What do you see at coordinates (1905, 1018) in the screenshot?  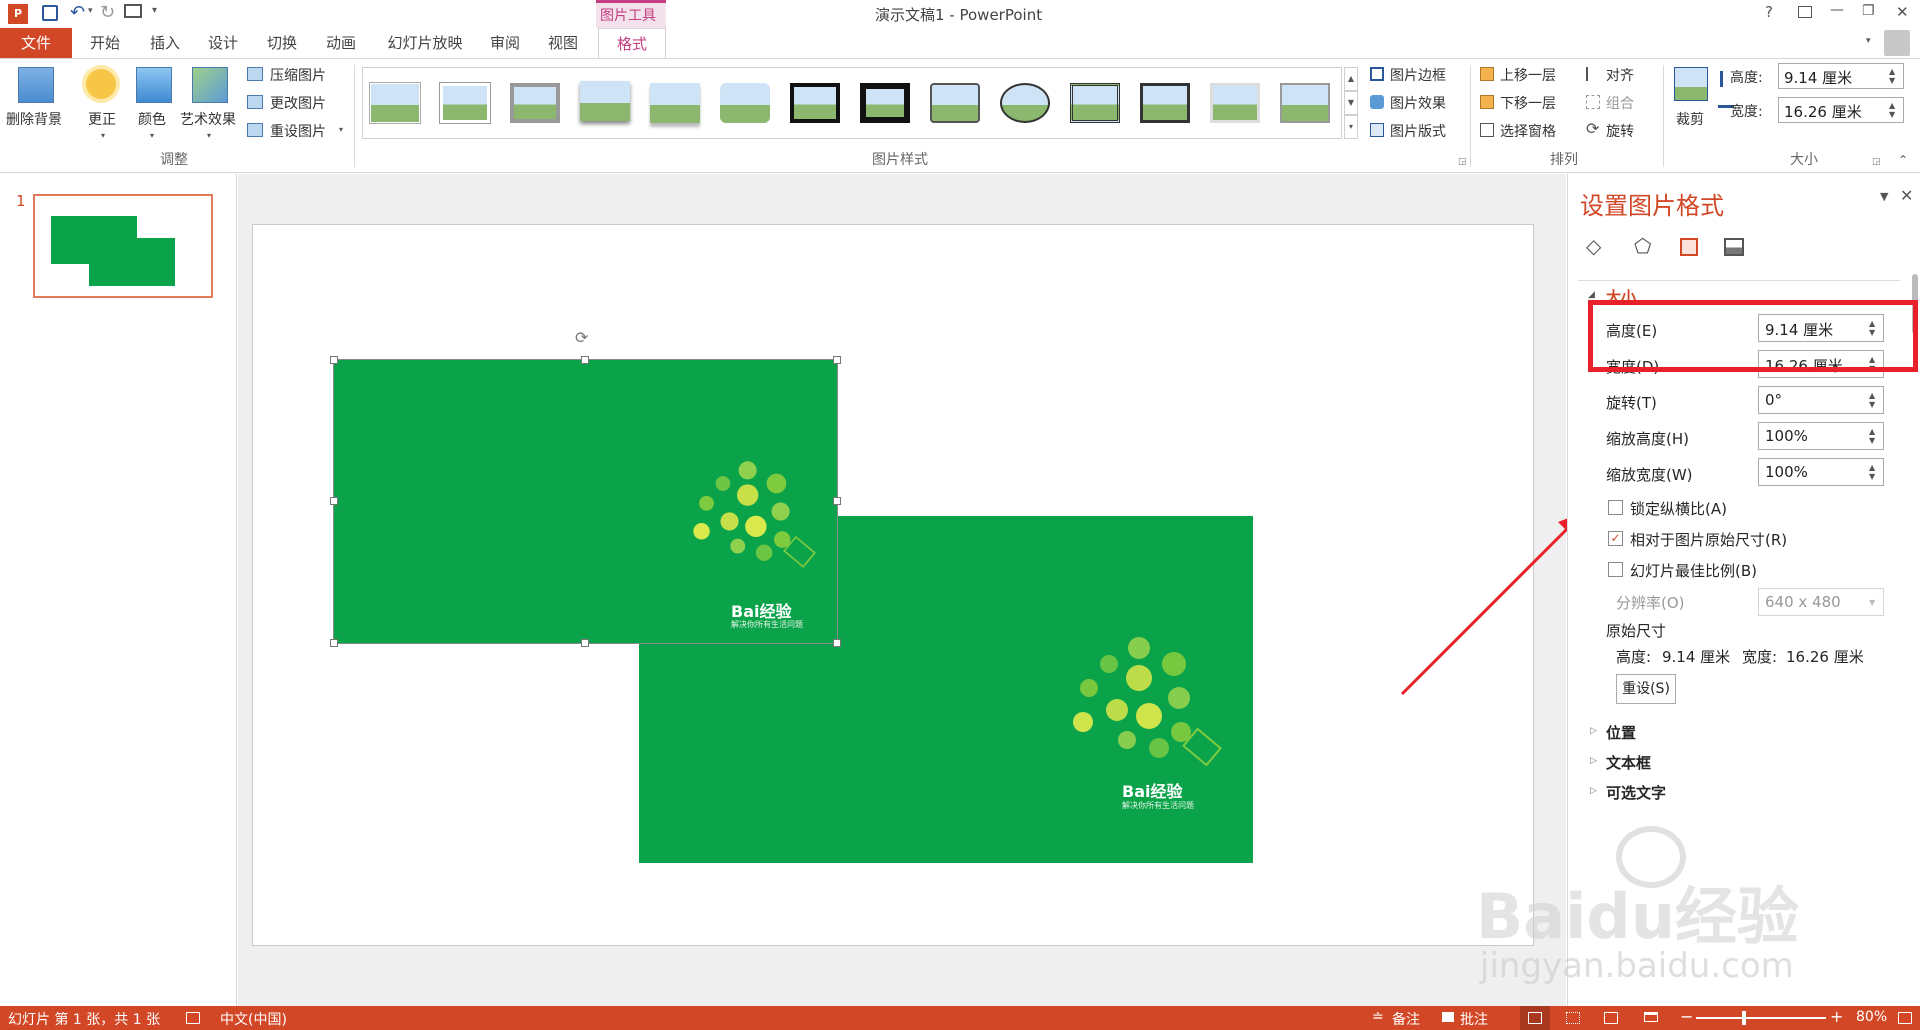 I see `fit-slide-icon` at bounding box center [1905, 1018].